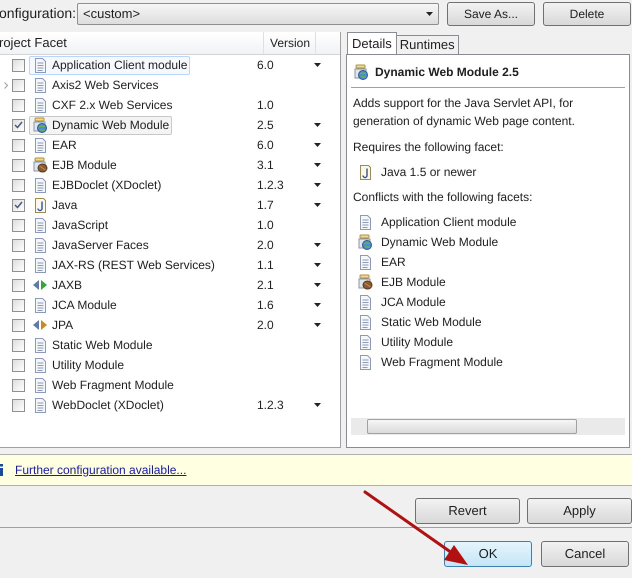 The image size is (632, 578). I want to click on facet-item: EJBDoclet (XDoclet), so click(96, 185).